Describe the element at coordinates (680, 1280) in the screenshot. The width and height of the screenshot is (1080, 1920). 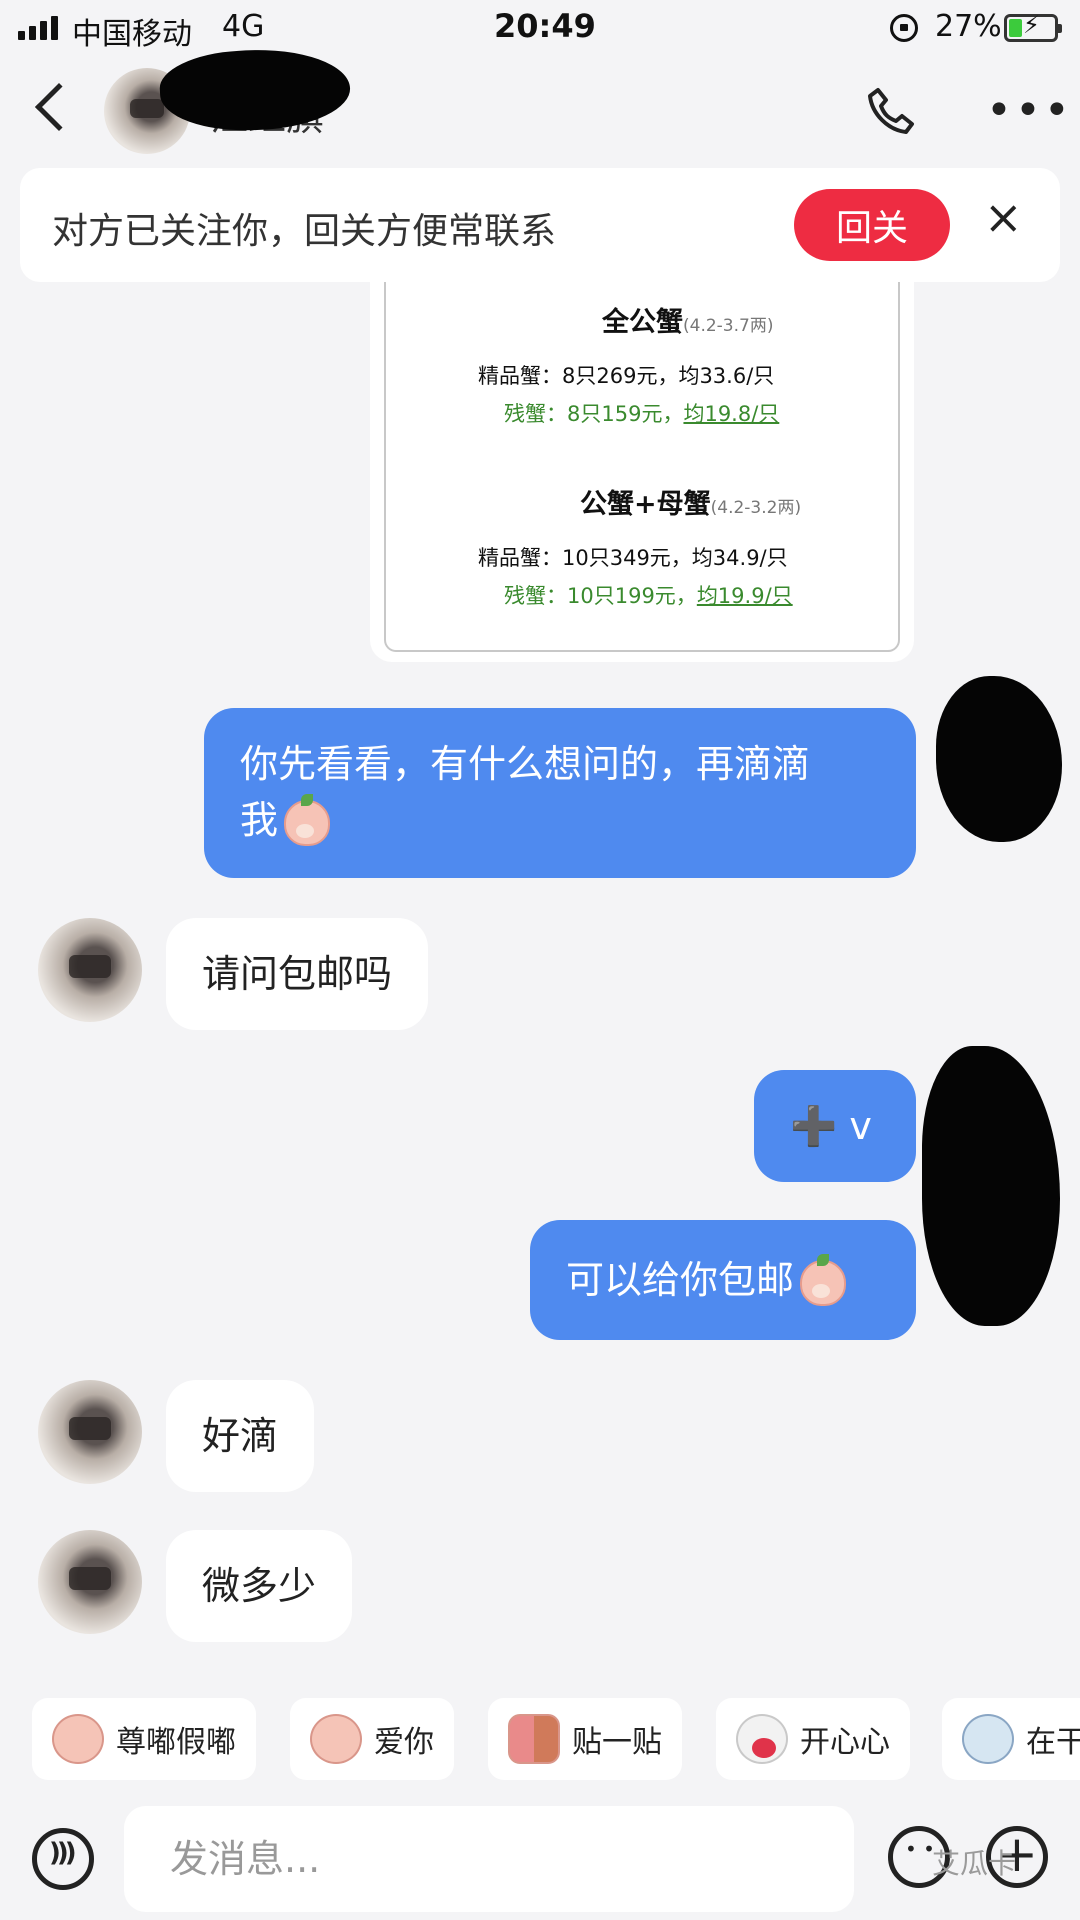
I see `message-text: 可以给你包邮` at that location.